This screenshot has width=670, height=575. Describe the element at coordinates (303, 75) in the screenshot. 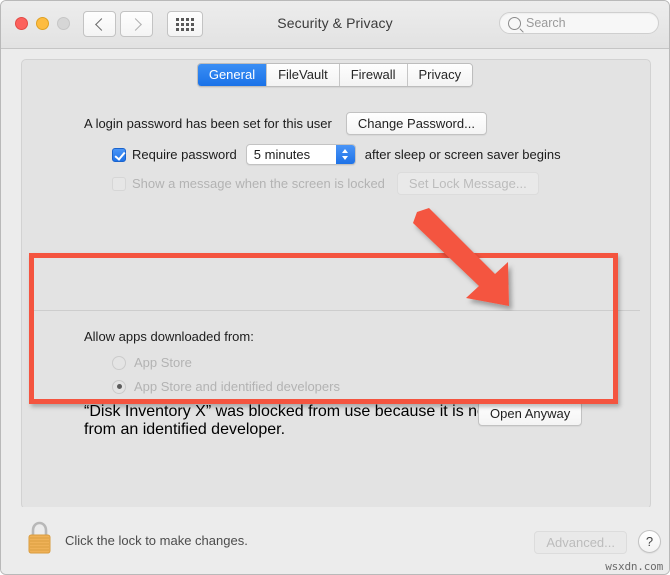

I see `tab-filevault: FileVault` at that location.